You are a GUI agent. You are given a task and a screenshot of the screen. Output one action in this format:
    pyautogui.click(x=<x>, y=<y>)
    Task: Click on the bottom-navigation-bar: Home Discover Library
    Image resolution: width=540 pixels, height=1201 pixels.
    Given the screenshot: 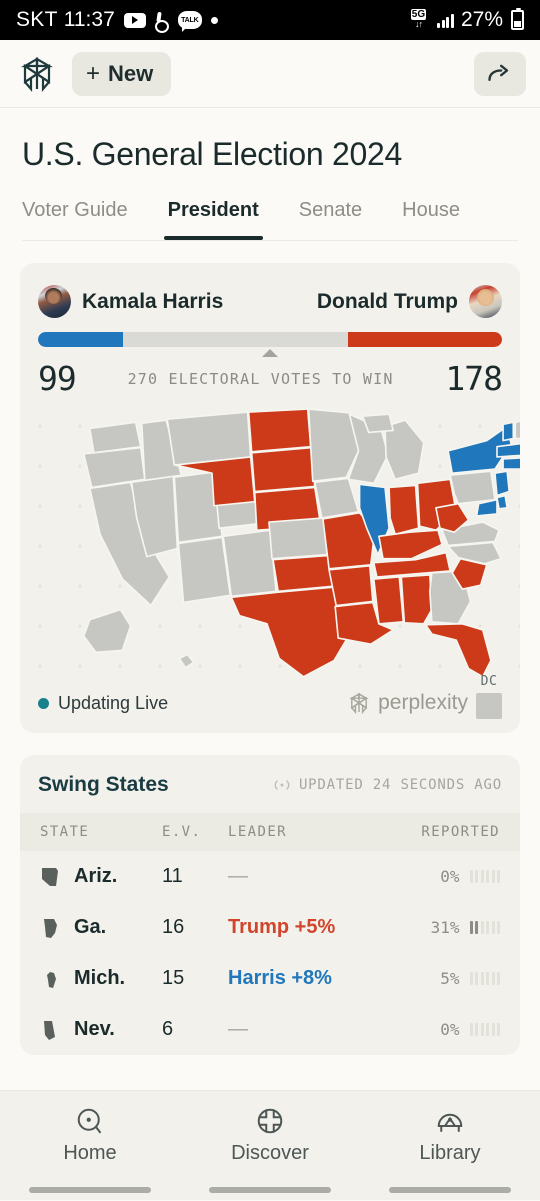 What is the action you would take?
    pyautogui.click(x=270, y=1145)
    